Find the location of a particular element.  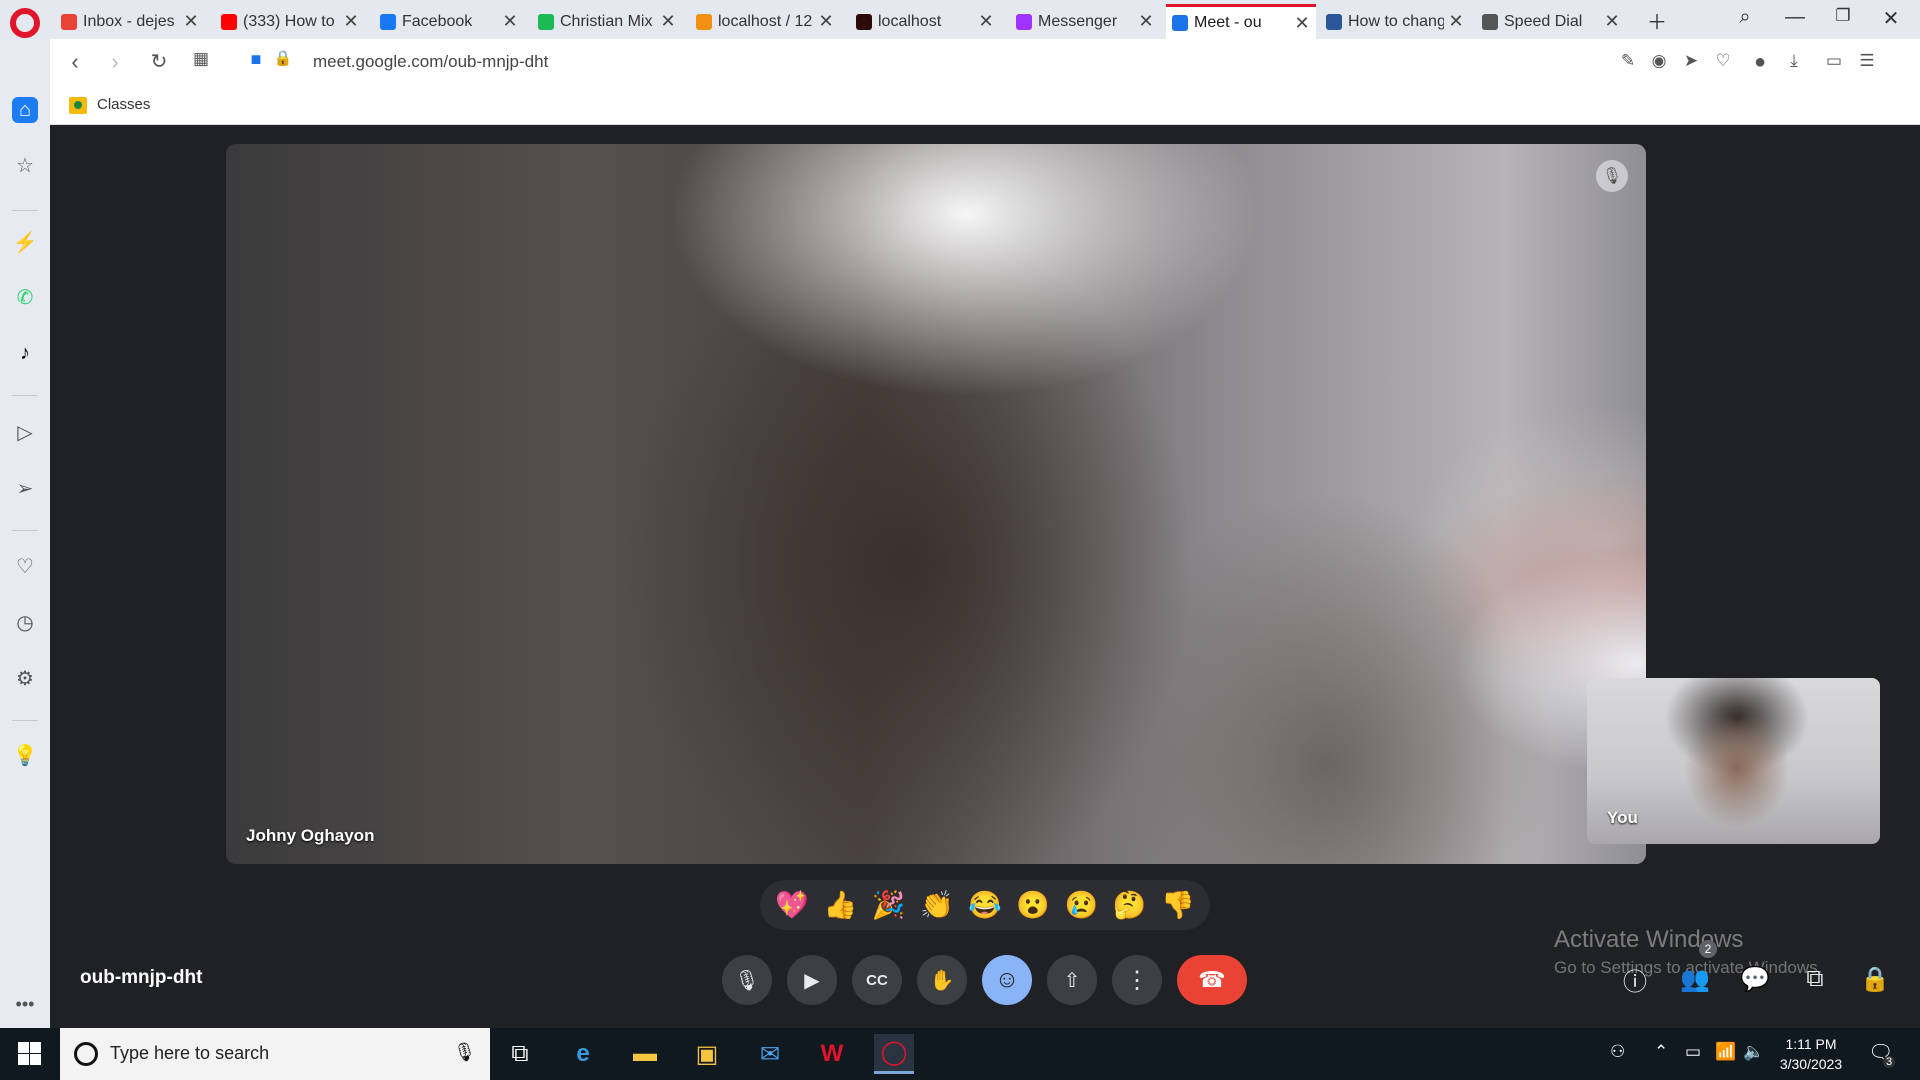

player-icon: ▷ is located at coordinates (25, 432).